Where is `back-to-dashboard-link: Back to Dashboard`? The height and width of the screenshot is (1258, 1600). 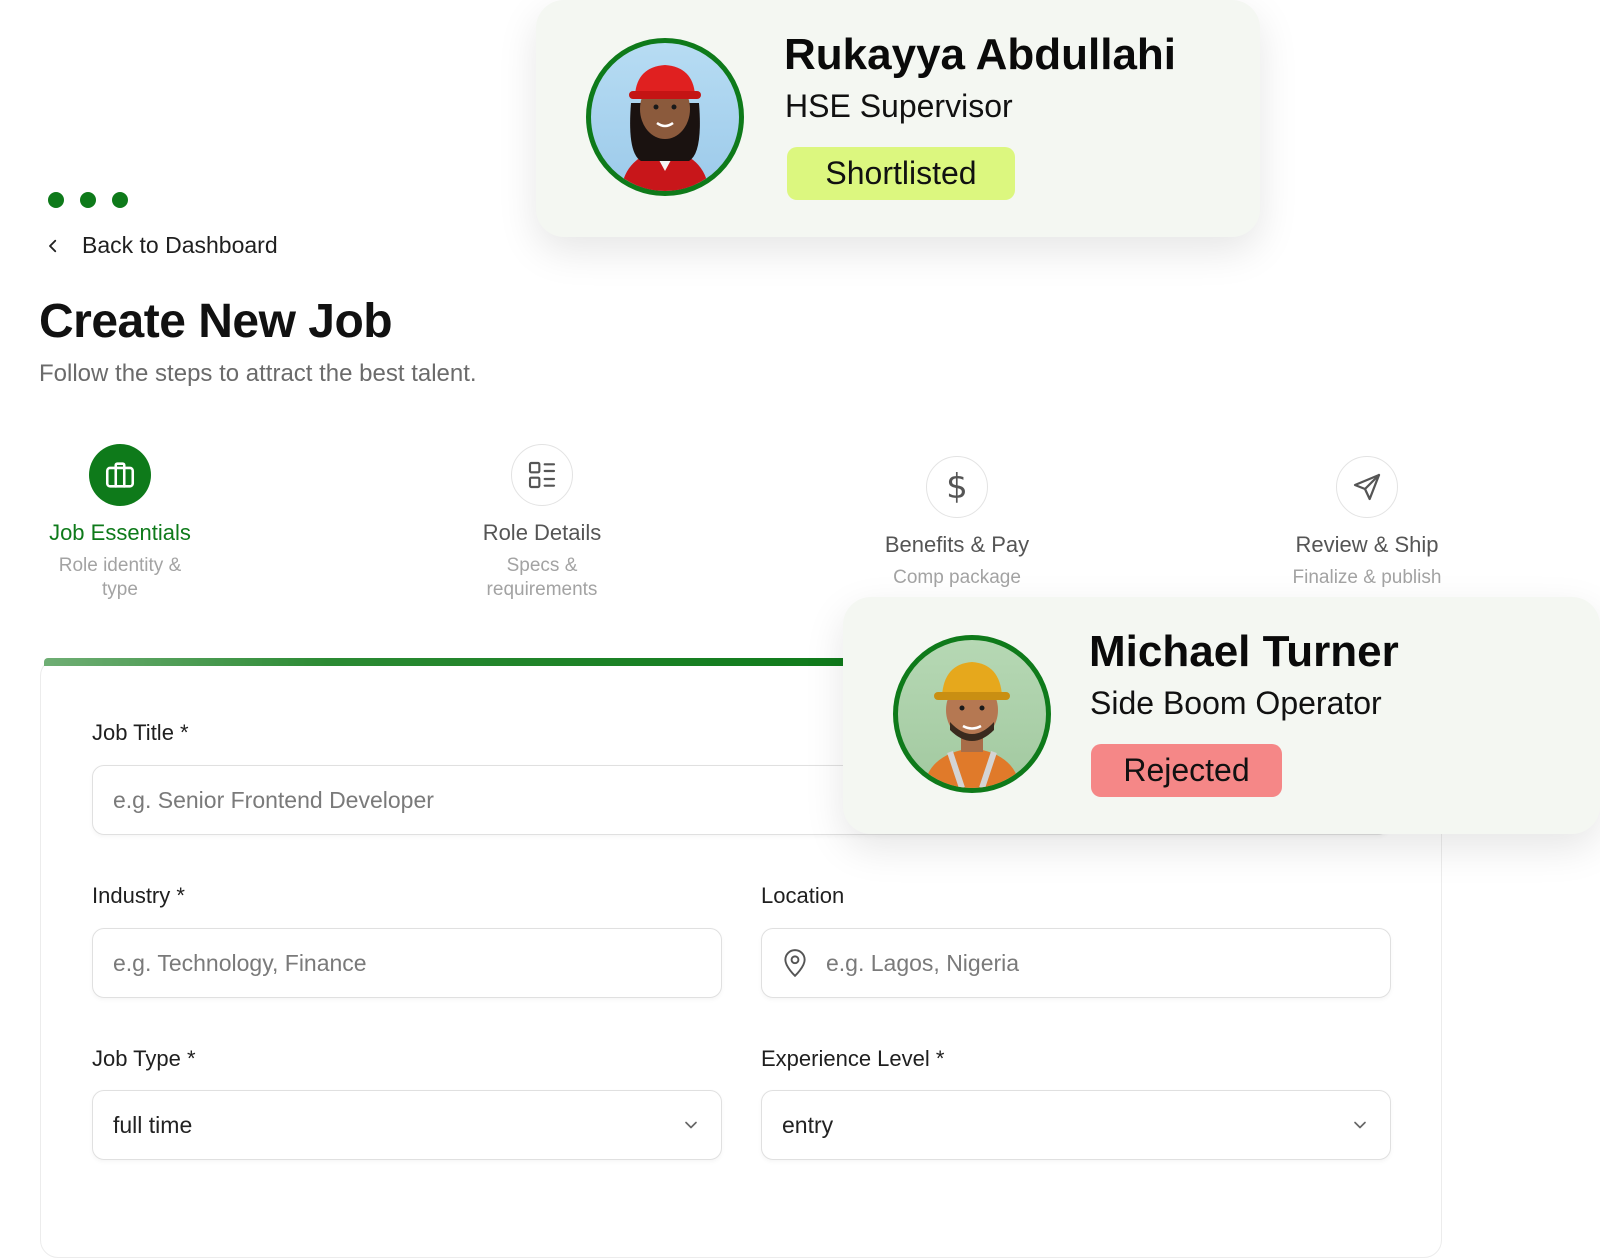
back-to-dashboard-link: Back to Dashboard is located at coordinates (161, 245).